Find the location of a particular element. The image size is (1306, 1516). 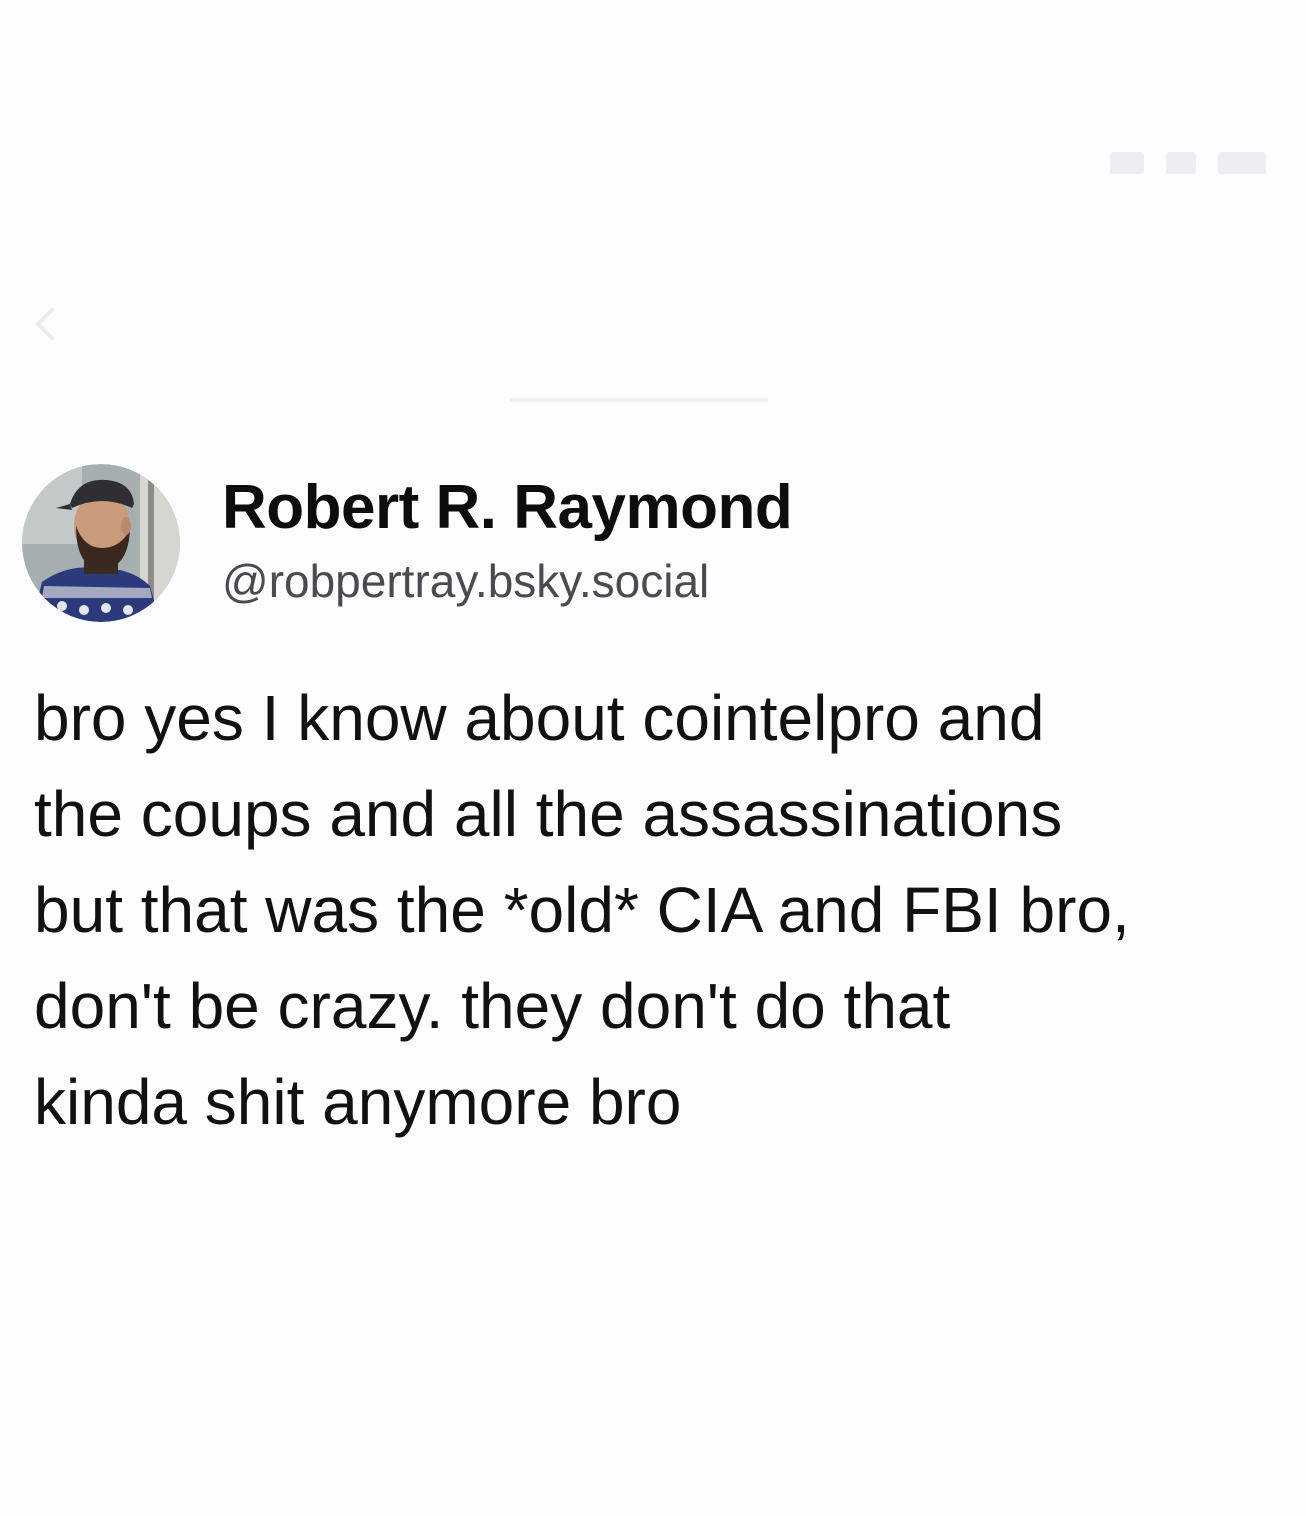

avatar-image is located at coordinates (101, 543).